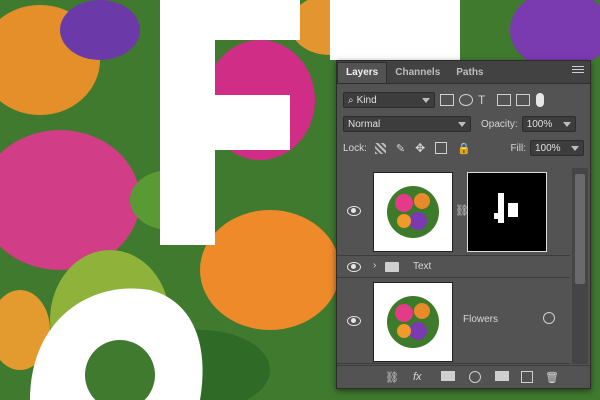 The width and height of the screenshot is (600, 400). I want to click on layers-scrollbar, so click(580, 266).